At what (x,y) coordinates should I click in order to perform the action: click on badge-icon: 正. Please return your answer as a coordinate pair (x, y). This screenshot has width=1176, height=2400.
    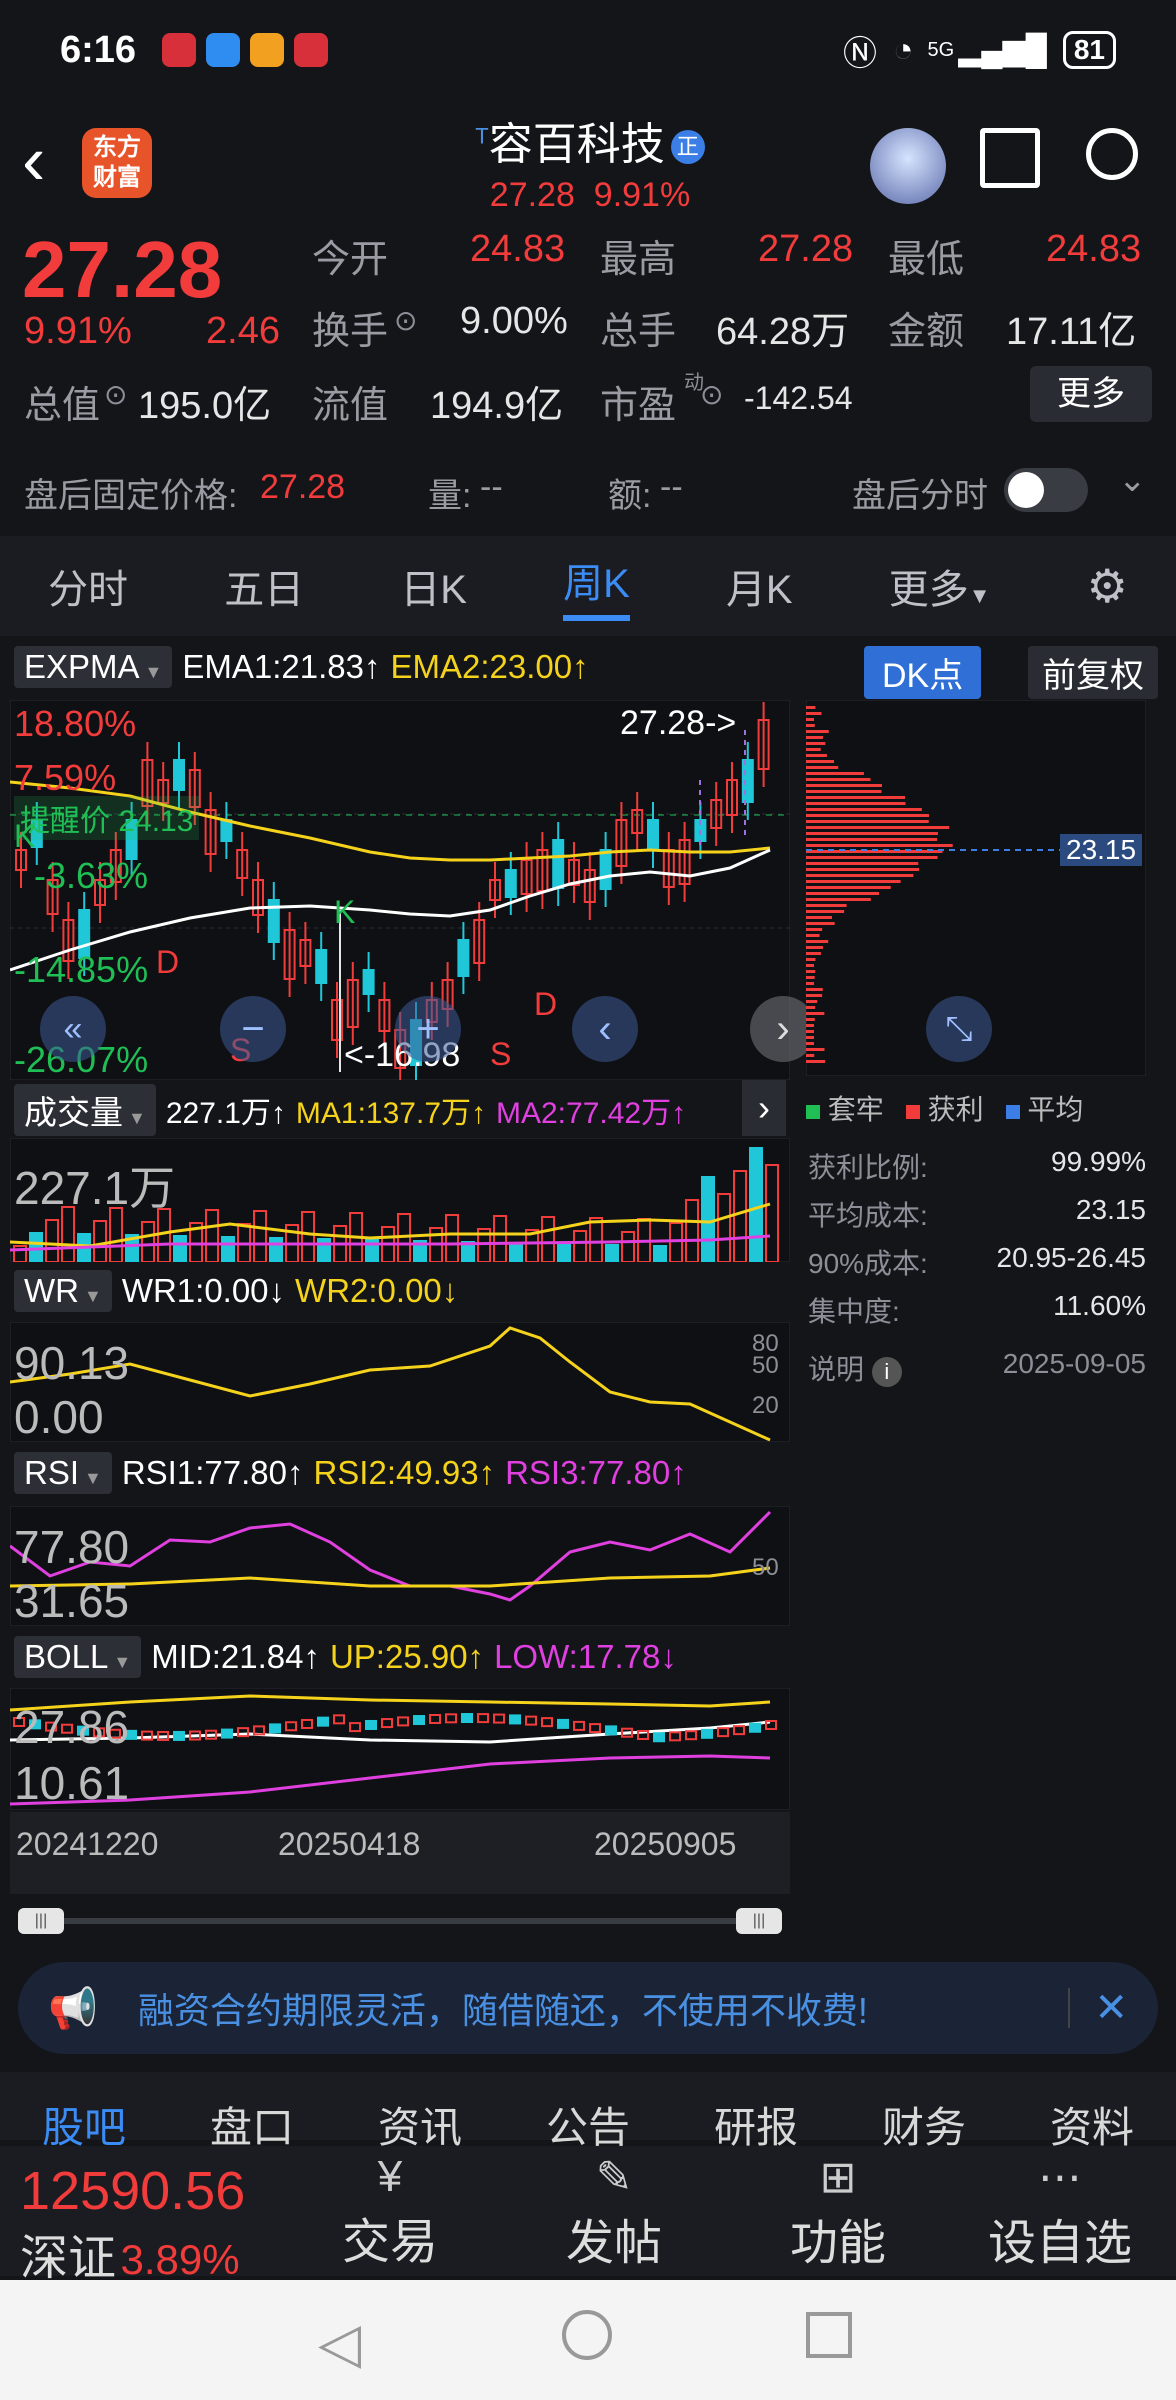
    Looking at the image, I should click on (688, 147).